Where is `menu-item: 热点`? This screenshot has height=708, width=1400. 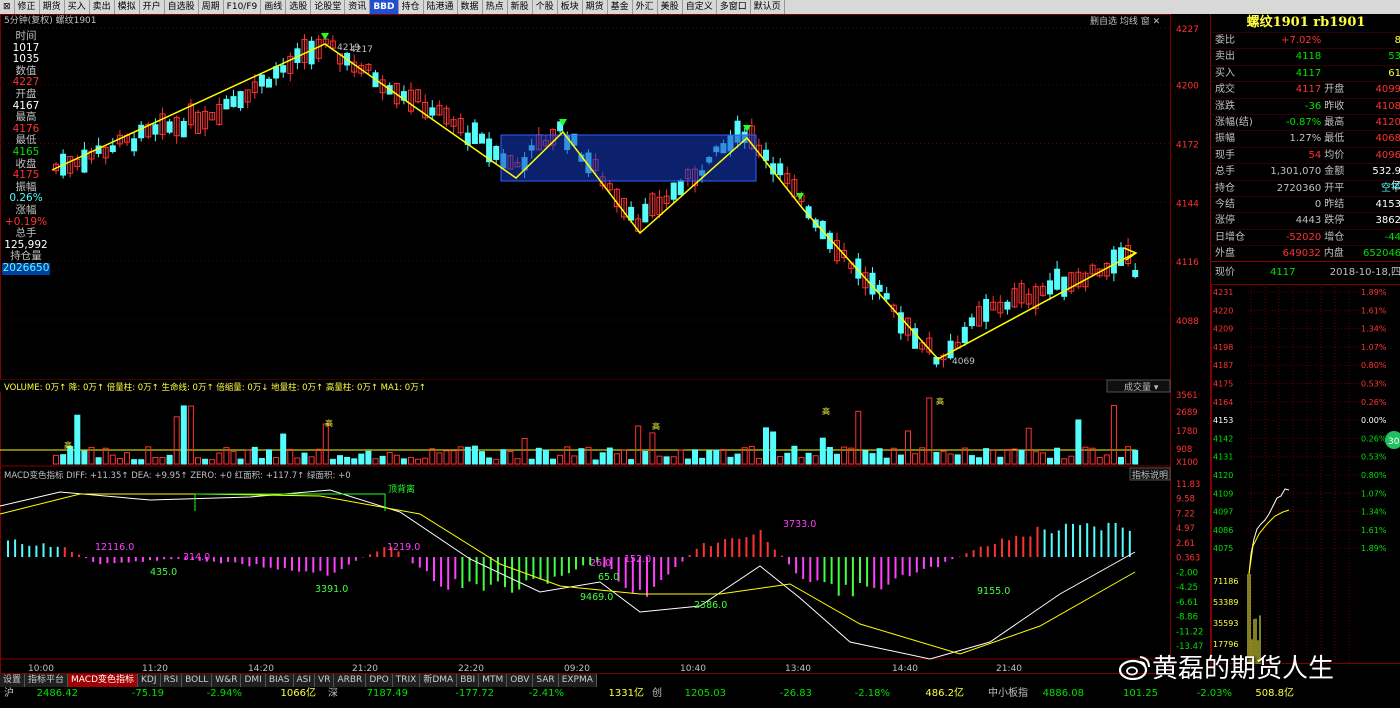 menu-item: 热点 is located at coordinates (495, 7).